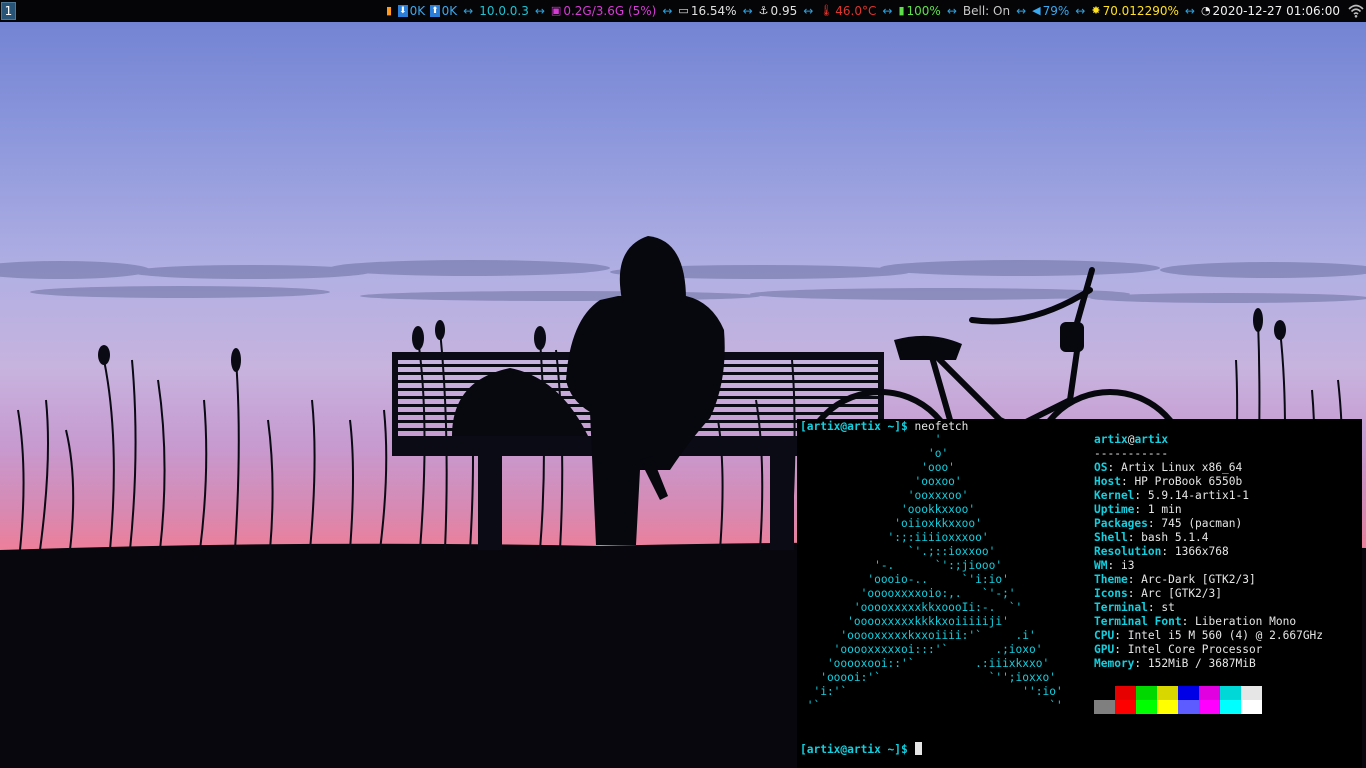 Image resolution: width=1366 pixels, height=768 pixels. What do you see at coordinates (8, 11) in the screenshot?
I see `workspace-button: 1` at bounding box center [8, 11].